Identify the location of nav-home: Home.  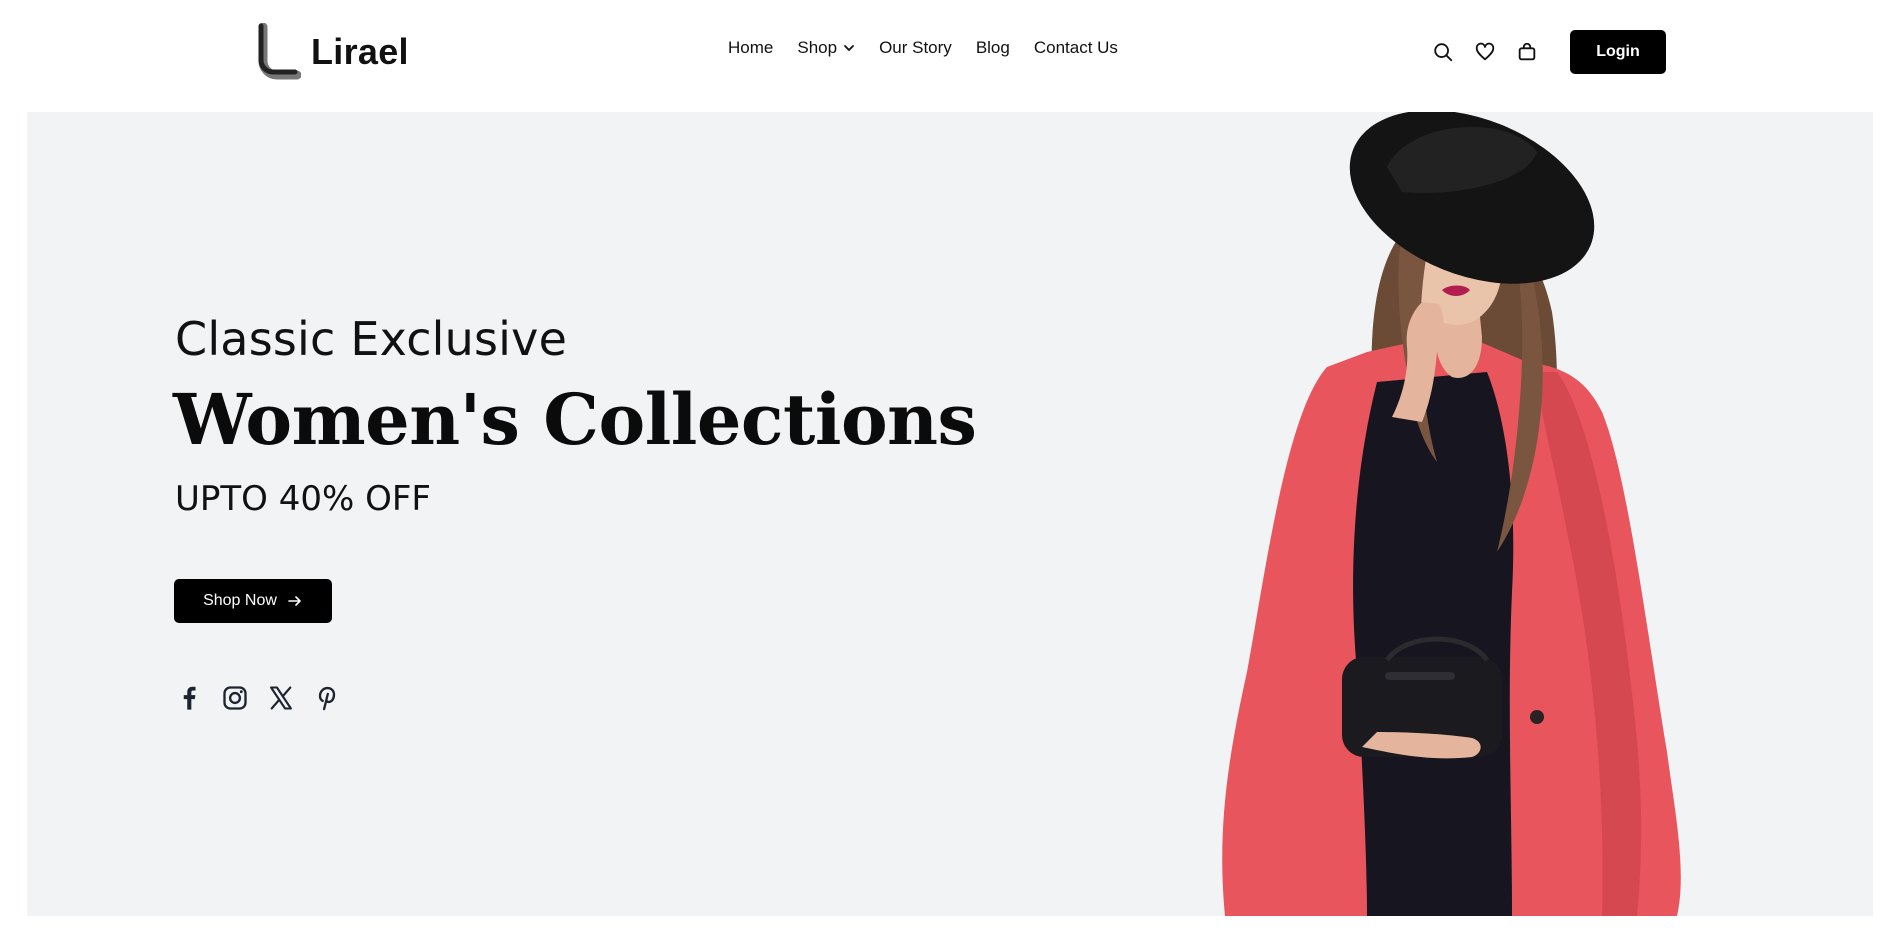
(750, 48).